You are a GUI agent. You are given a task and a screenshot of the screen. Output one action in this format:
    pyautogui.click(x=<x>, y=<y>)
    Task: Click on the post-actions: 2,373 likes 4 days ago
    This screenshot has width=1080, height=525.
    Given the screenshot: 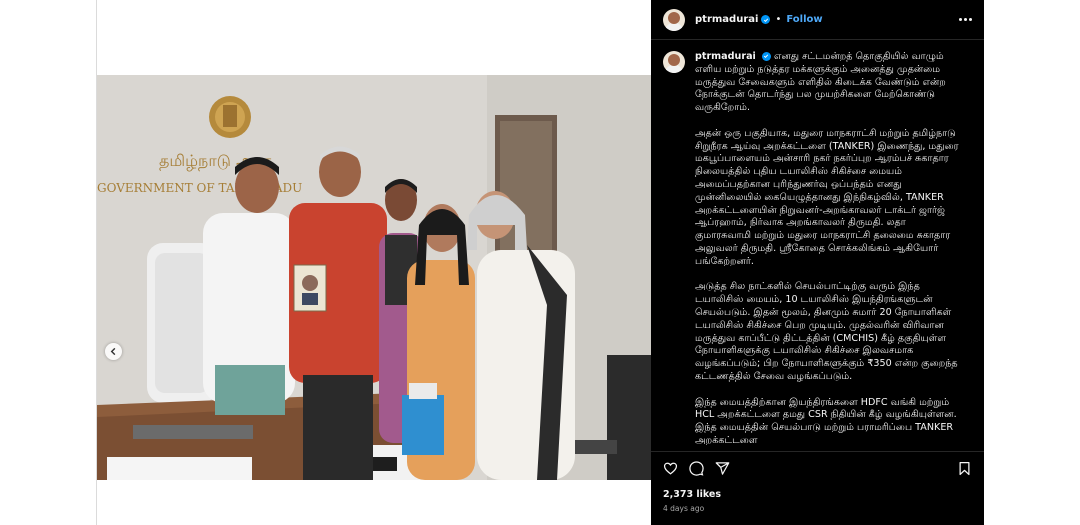 What is the action you would take?
    pyautogui.click(x=817, y=488)
    